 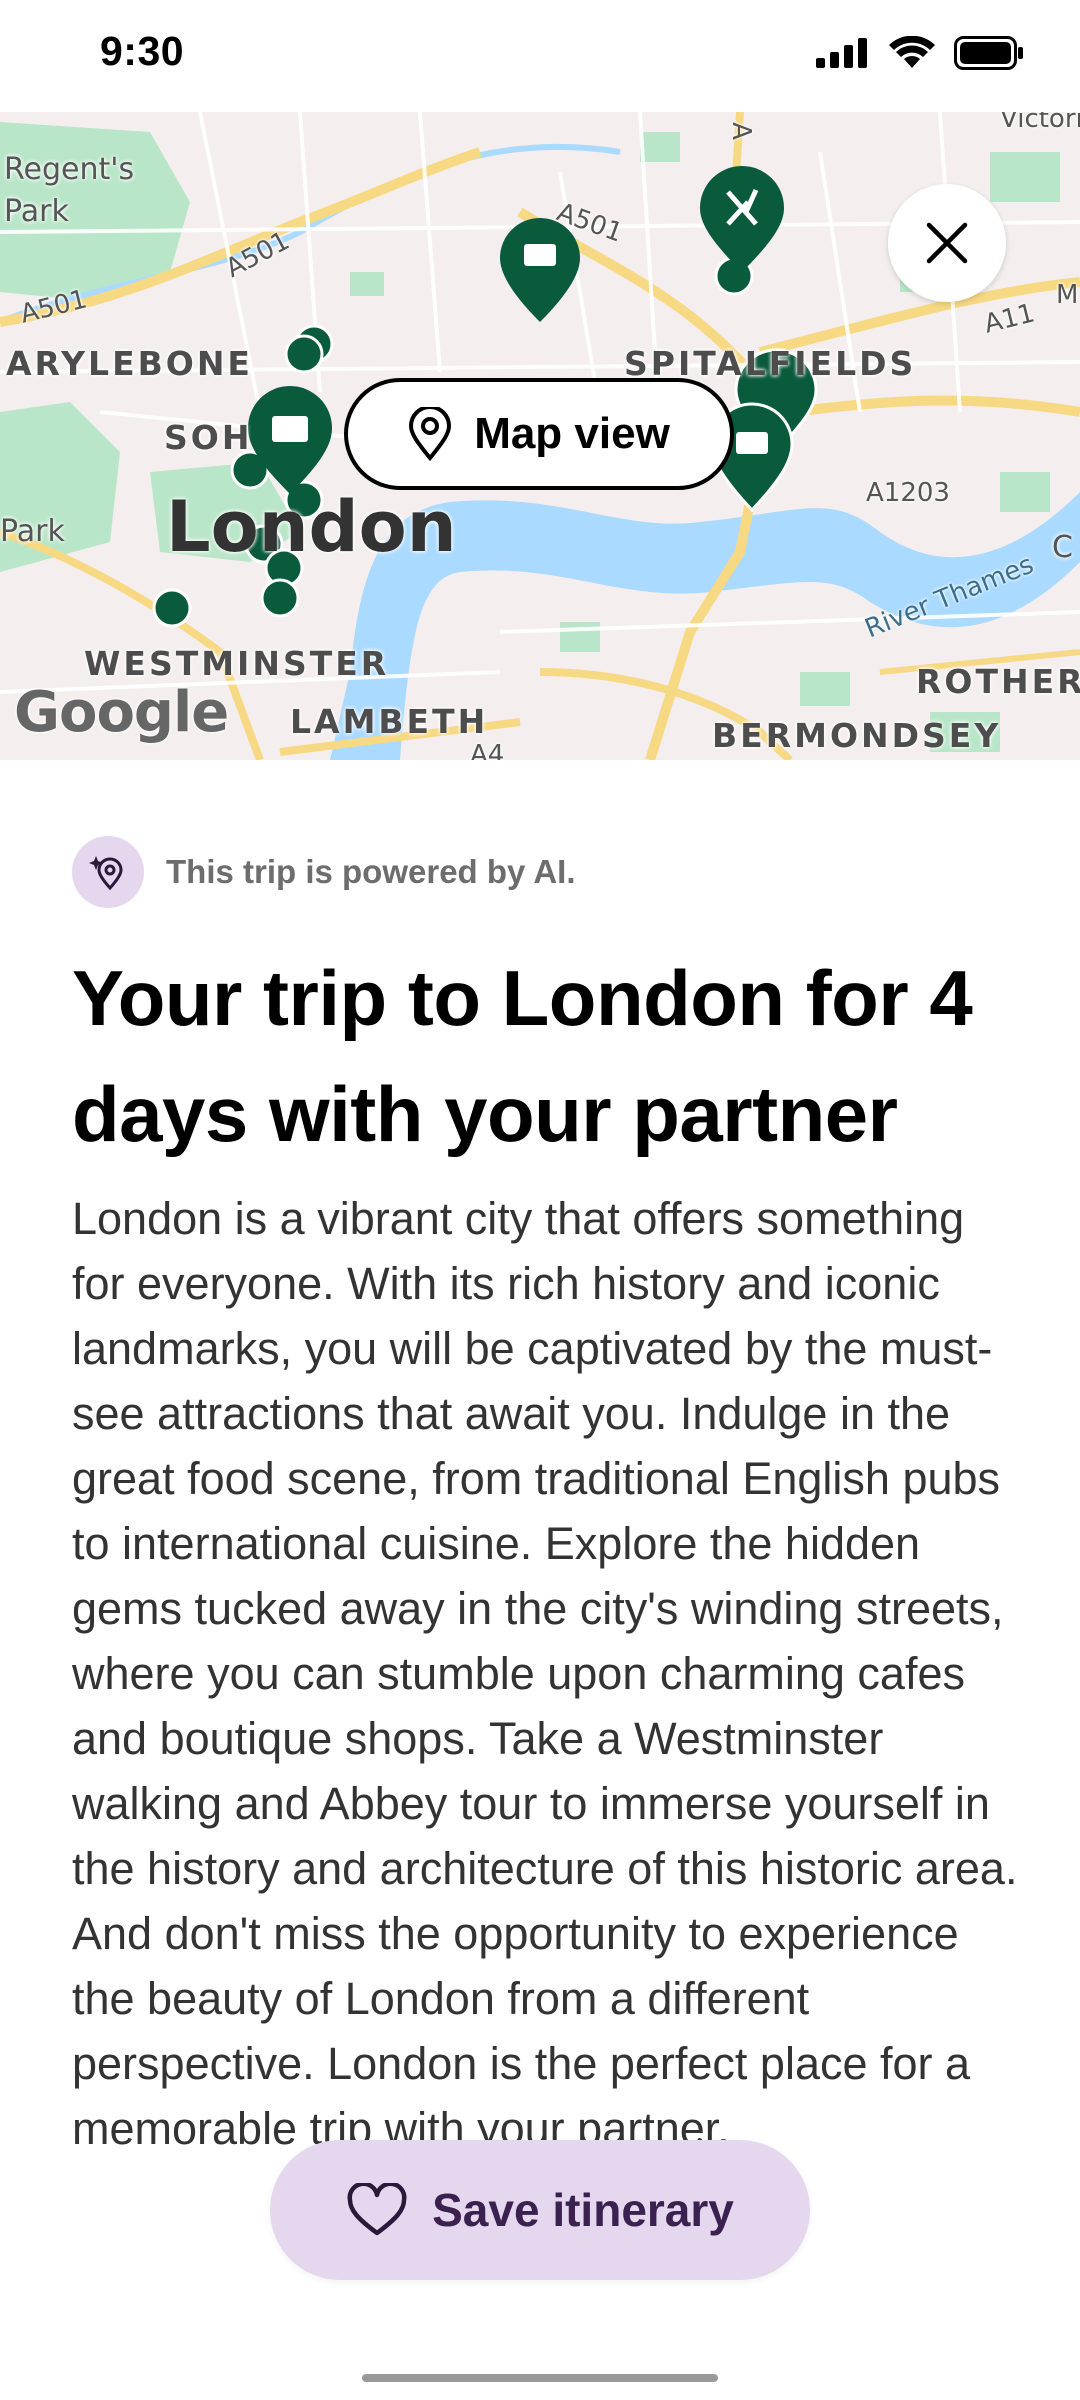 I want to click on status-icons, so click(x=920, y=53).